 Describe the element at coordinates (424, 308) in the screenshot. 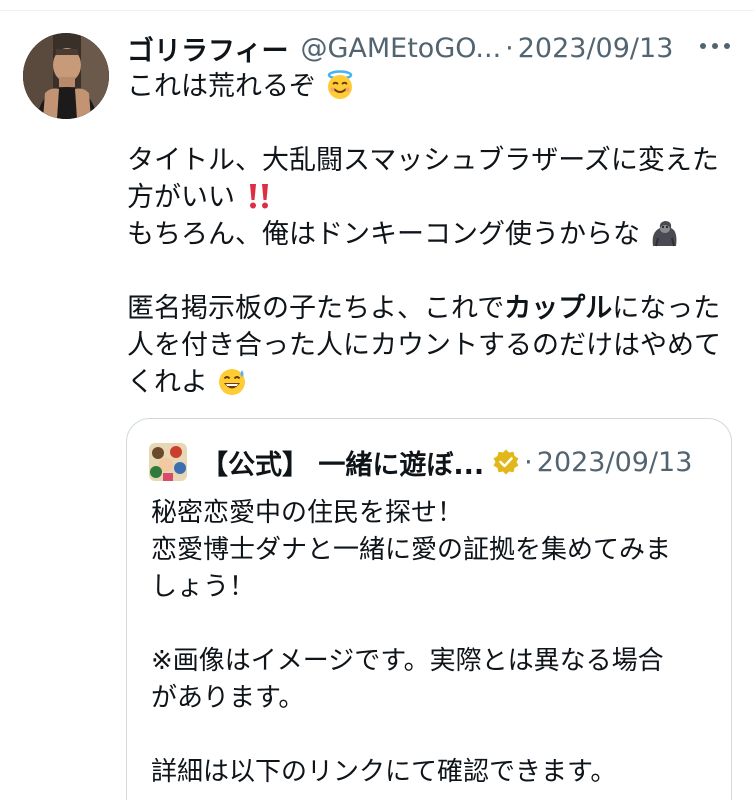

I see `tweet-line: 匿名掲示板の子たちよ、これでカップルになった` at that location.